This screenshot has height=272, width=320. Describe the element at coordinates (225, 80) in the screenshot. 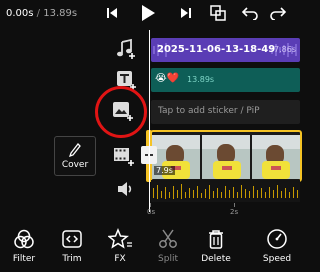

I see `text-track-clip: 😭❤️ 13.89s` at that location.